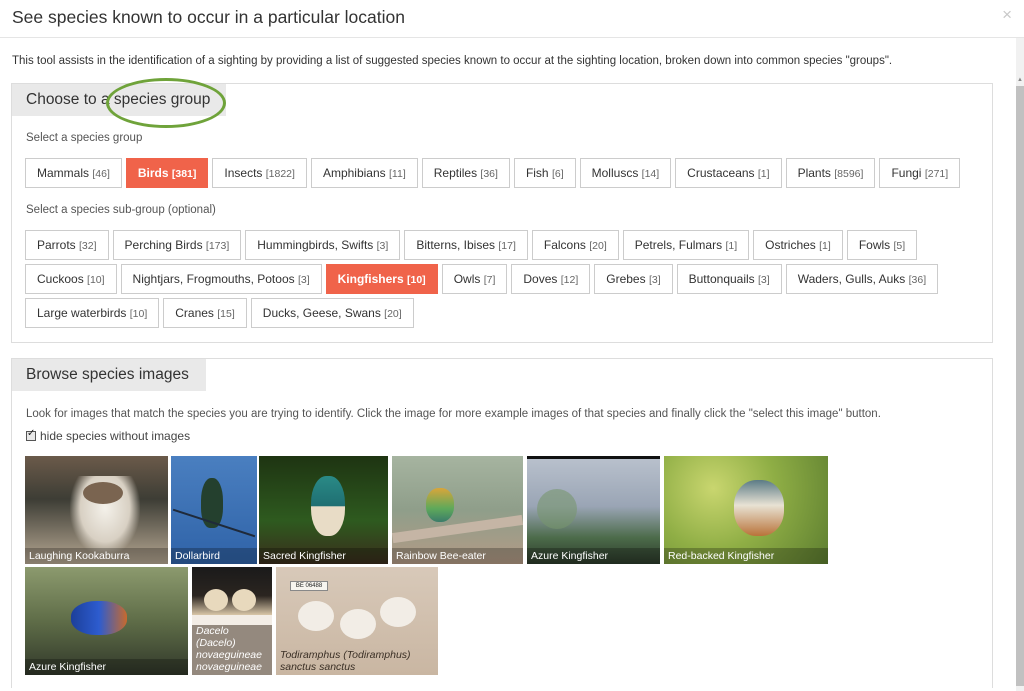 Image resolution: width=1024 pixels, height=691 pixels. What do you see at coordinates (1020, 80) in the screenshot?
I see `scroll-up-icon: ▲` at bounding box center [1020, 80].